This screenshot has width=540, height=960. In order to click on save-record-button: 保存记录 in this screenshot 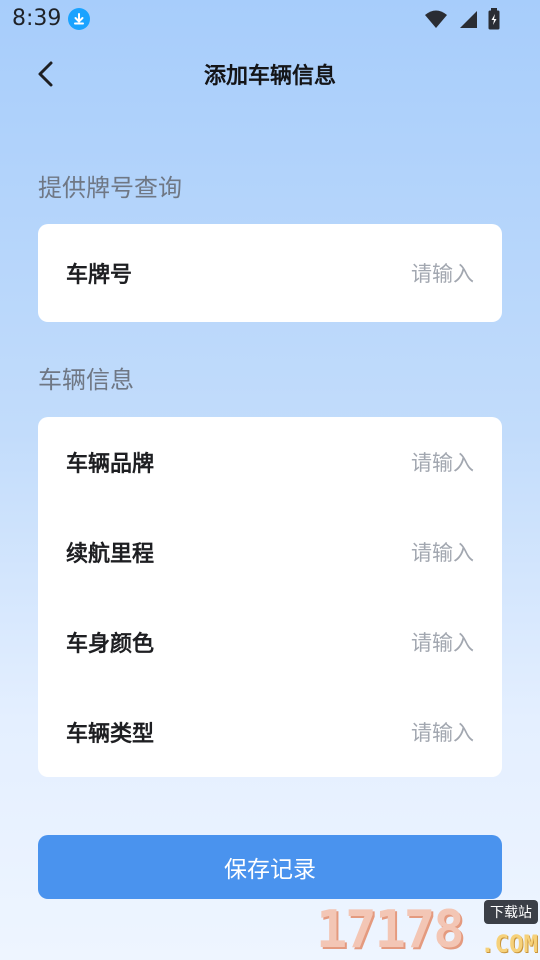, I will do `click(270, 867)`.